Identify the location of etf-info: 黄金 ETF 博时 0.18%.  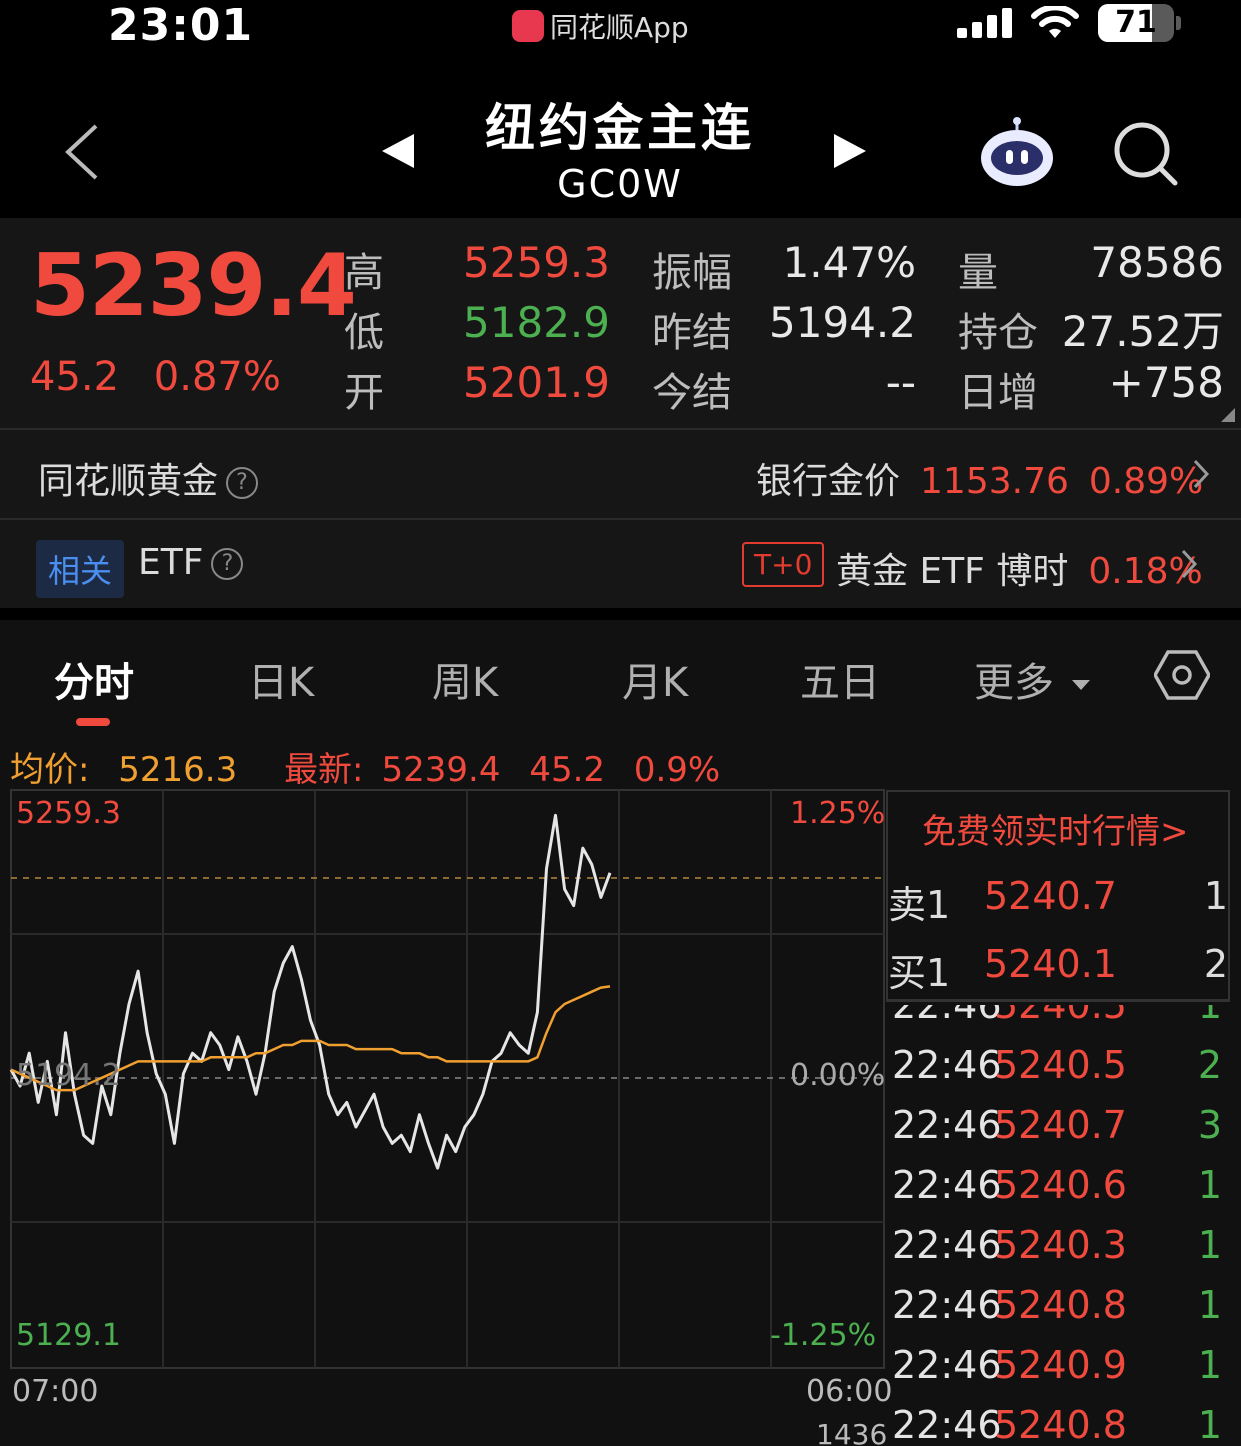
(1019, 568).